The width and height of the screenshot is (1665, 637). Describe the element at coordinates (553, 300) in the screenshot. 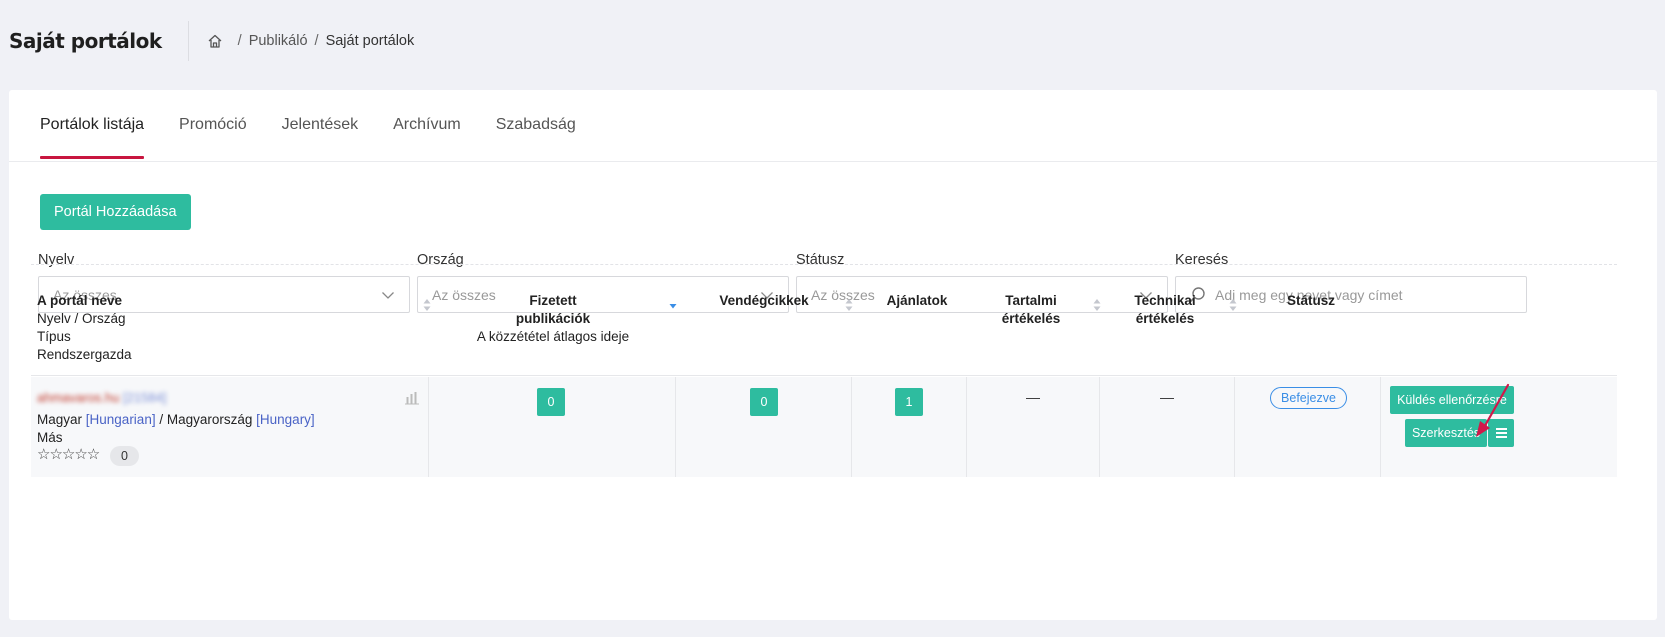

I see `header-paid-title: Fizetett` at that location.